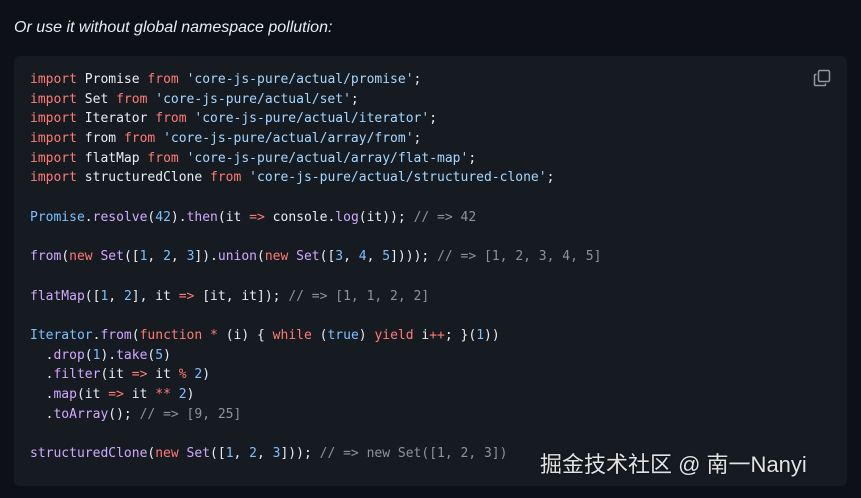 This screenshot has width=861, height=498. Describe the element at coordinates (413, 454) in the screenshot. I see `code-token: // => new Set([1, 2, 3])` at that location.